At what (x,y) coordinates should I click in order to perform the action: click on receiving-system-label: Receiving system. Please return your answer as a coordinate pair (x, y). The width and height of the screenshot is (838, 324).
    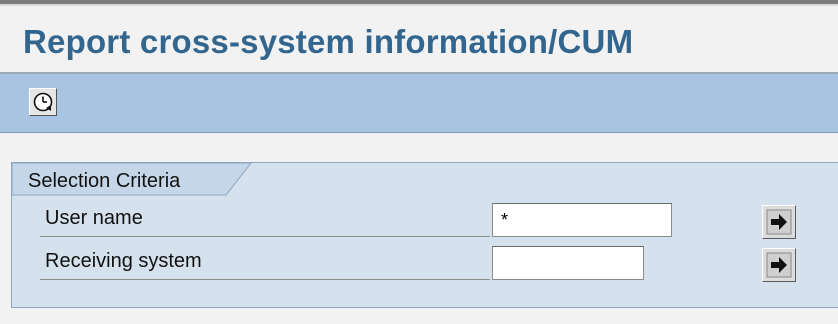
    Looking at the image, I should click on (123, 261).